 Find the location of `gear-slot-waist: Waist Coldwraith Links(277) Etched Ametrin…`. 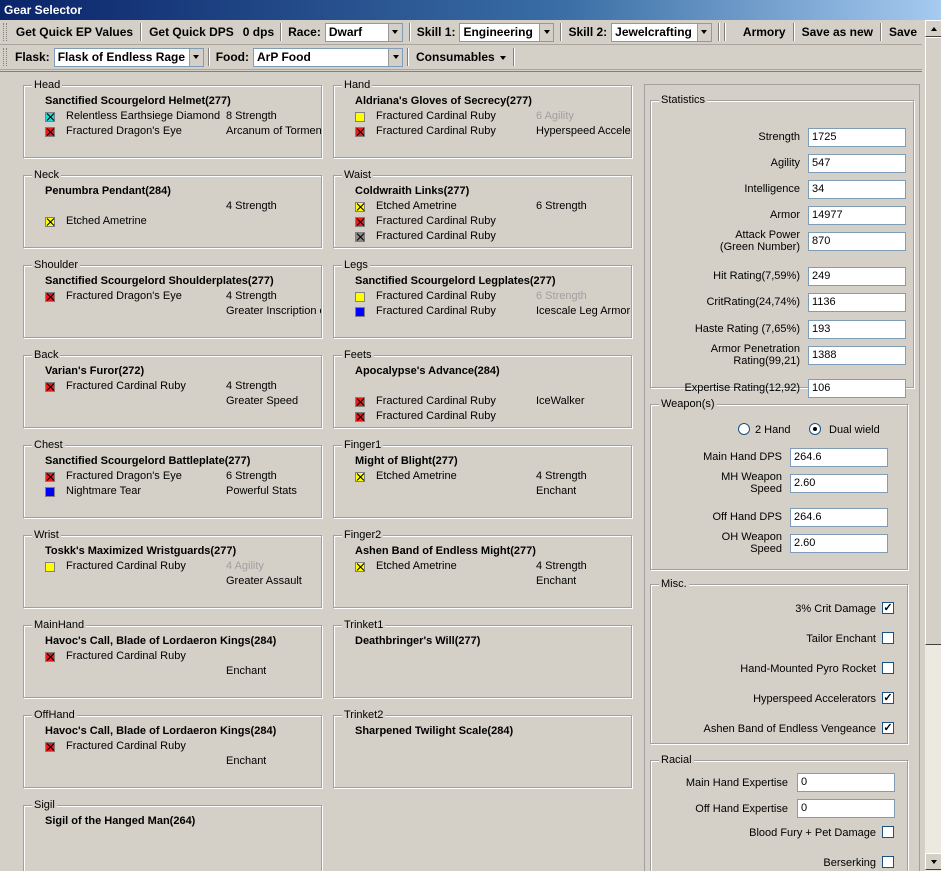

gear-slot-waist: Waist Coldwraith Links(277) Etched Ametrin… is located at coordinates (482, 208).